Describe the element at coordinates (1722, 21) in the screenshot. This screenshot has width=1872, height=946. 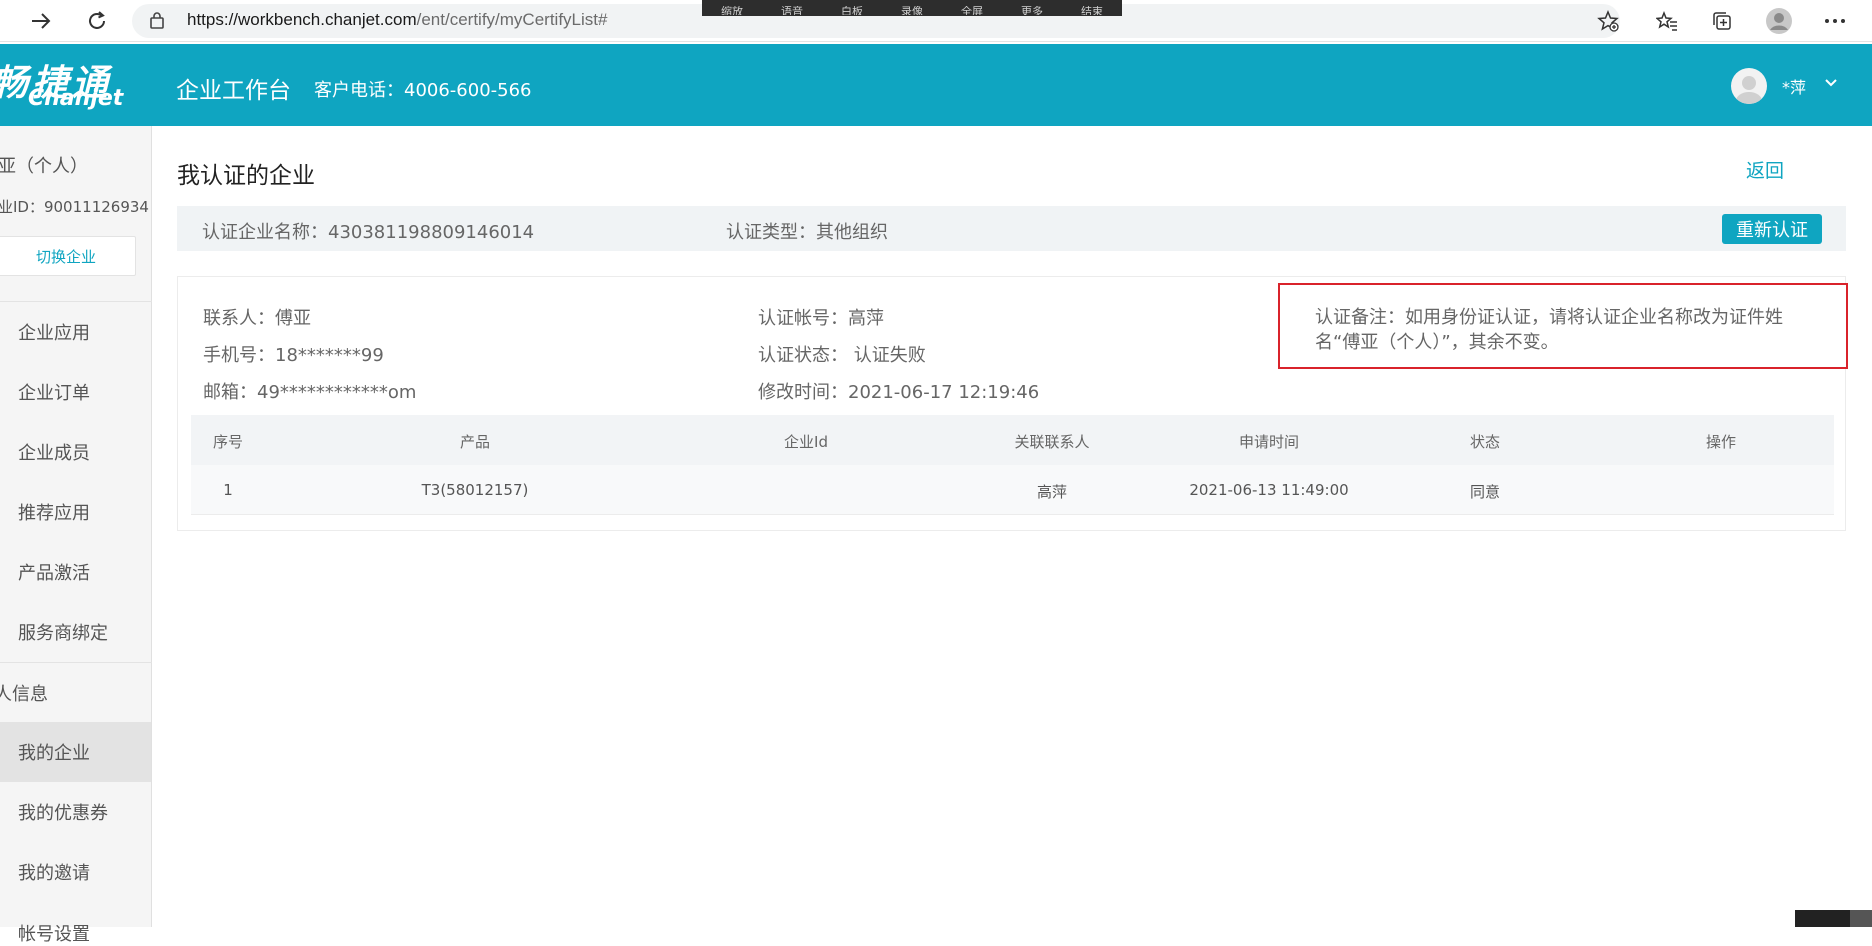
I see `collections-icon` at that location.